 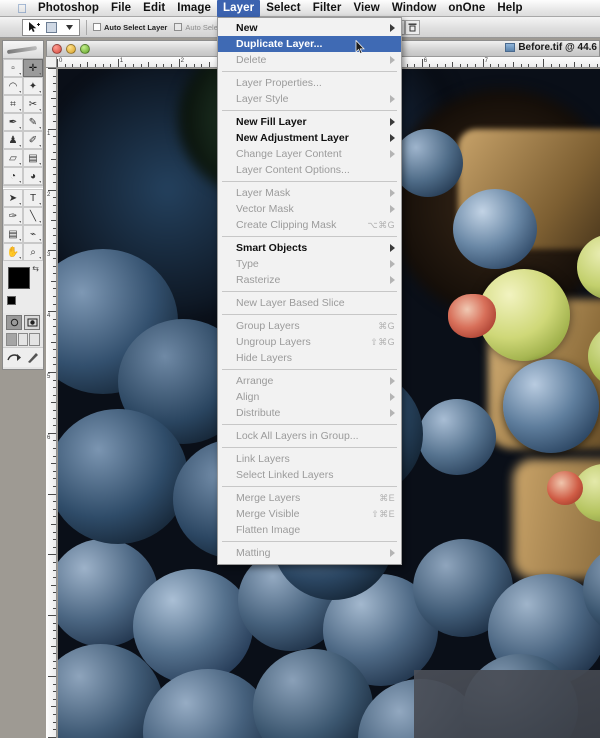 I want to click on tool-preset-picker, so click(x=51, y=27).